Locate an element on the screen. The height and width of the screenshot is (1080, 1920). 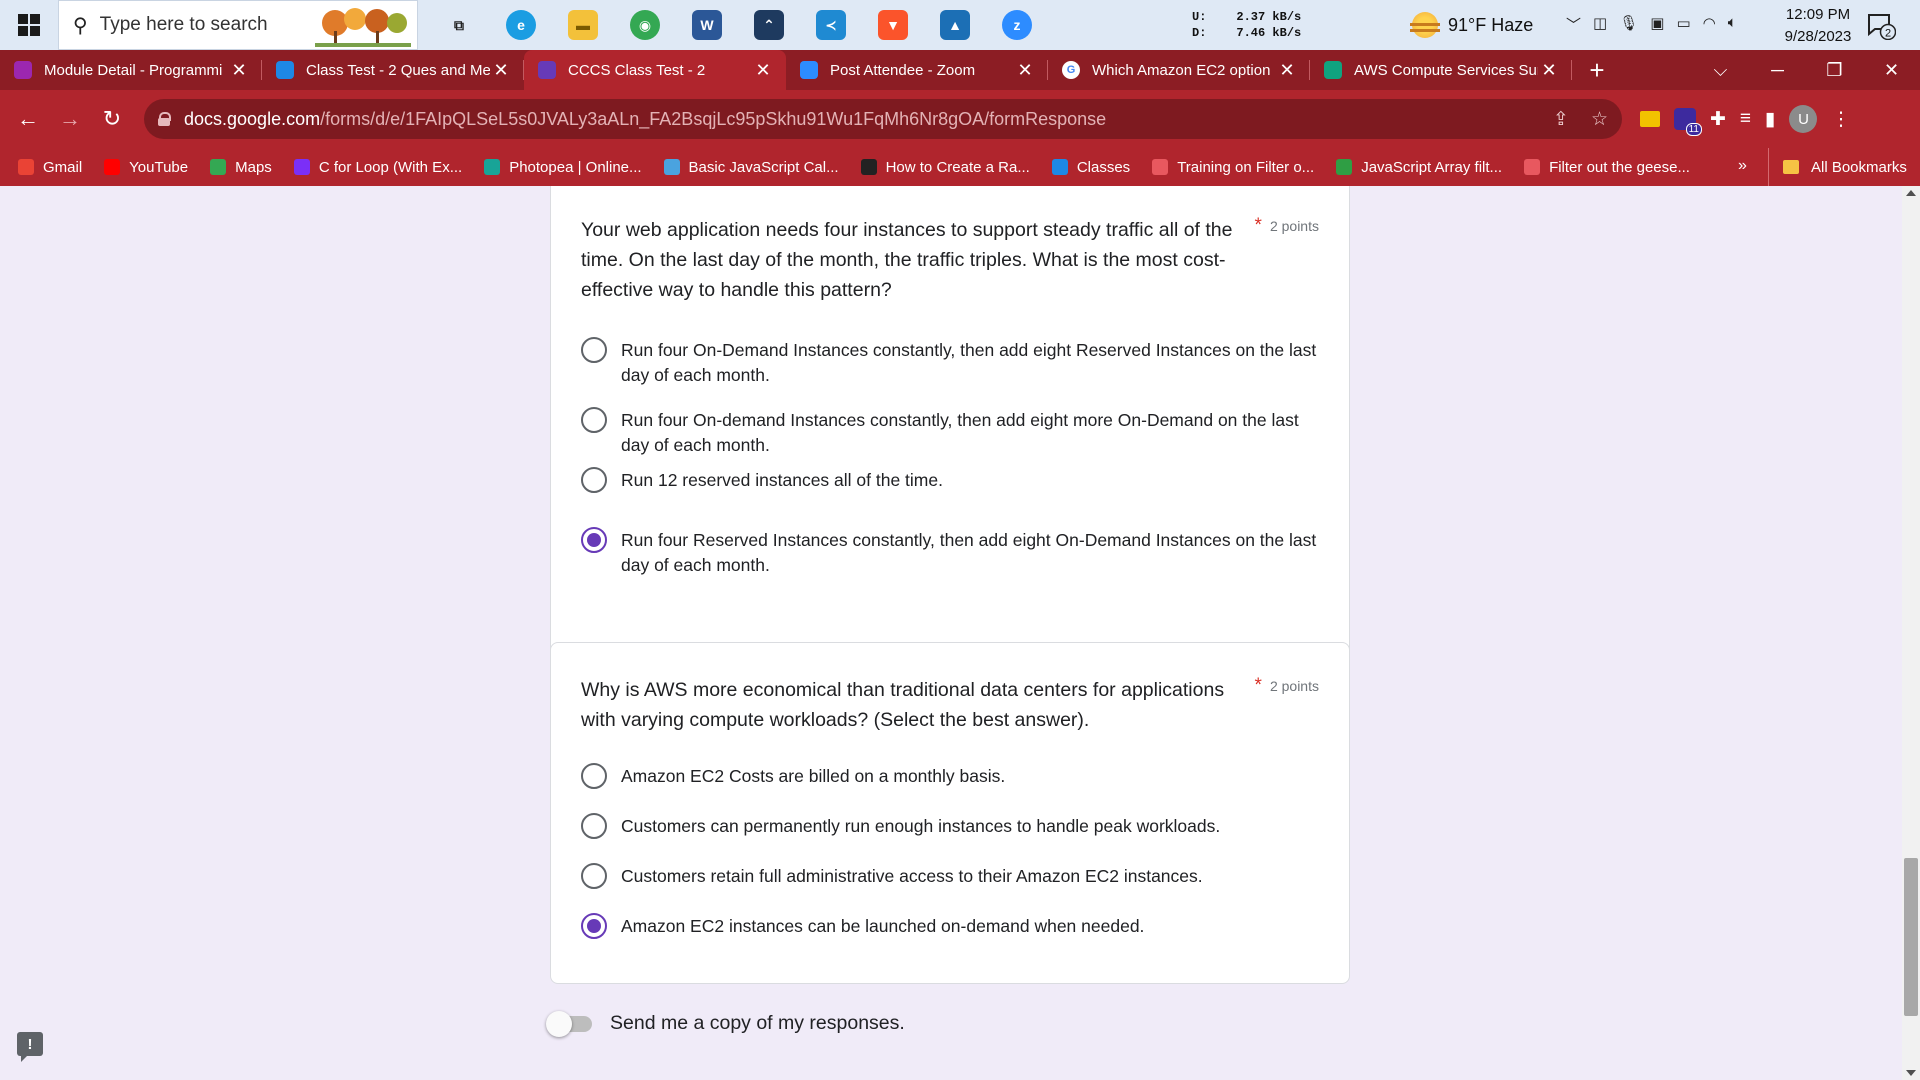
extension-tag-icon is located at coordinates (1650, 119).